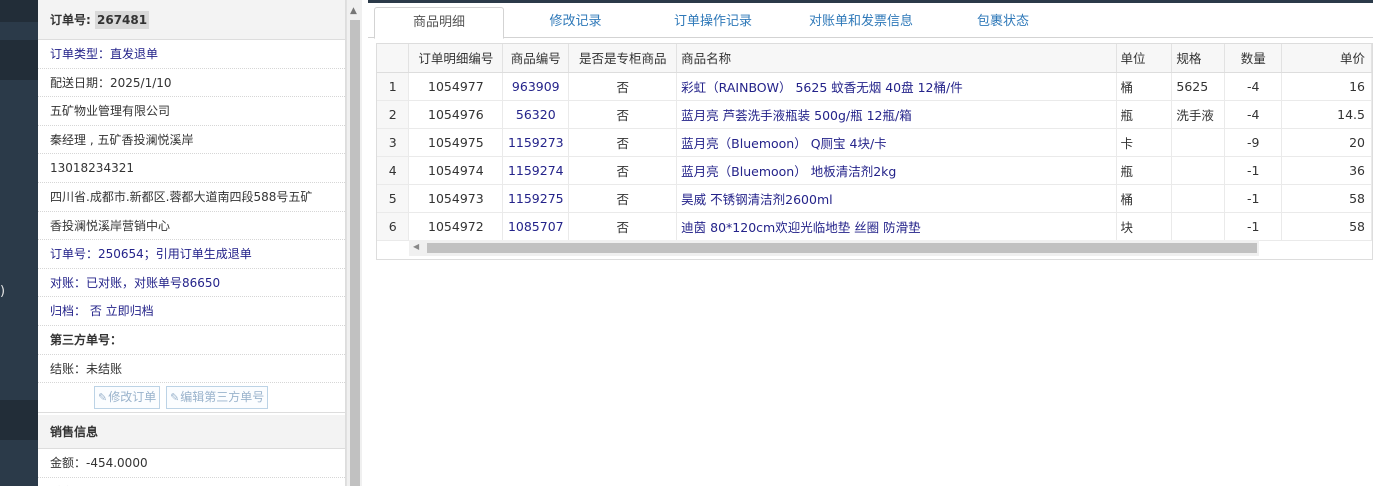  Describe the element at coordinates (191, 20) in the screenshot. I see `order-number-row: 订单号: 267481` at that location.